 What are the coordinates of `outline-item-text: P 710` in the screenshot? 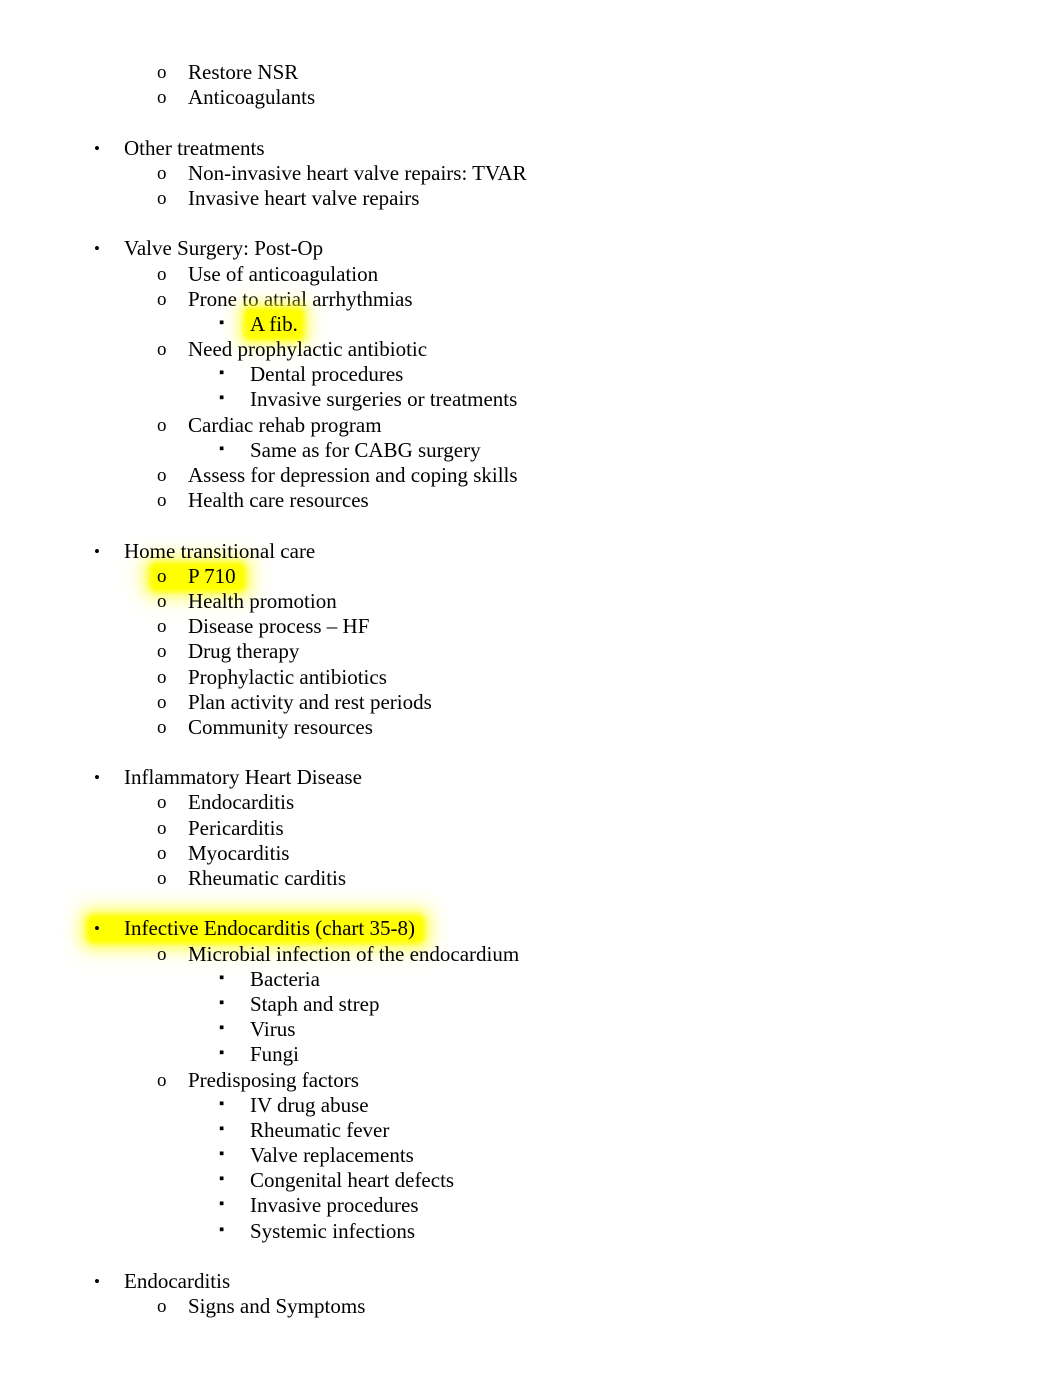 It's located at (212, 575).